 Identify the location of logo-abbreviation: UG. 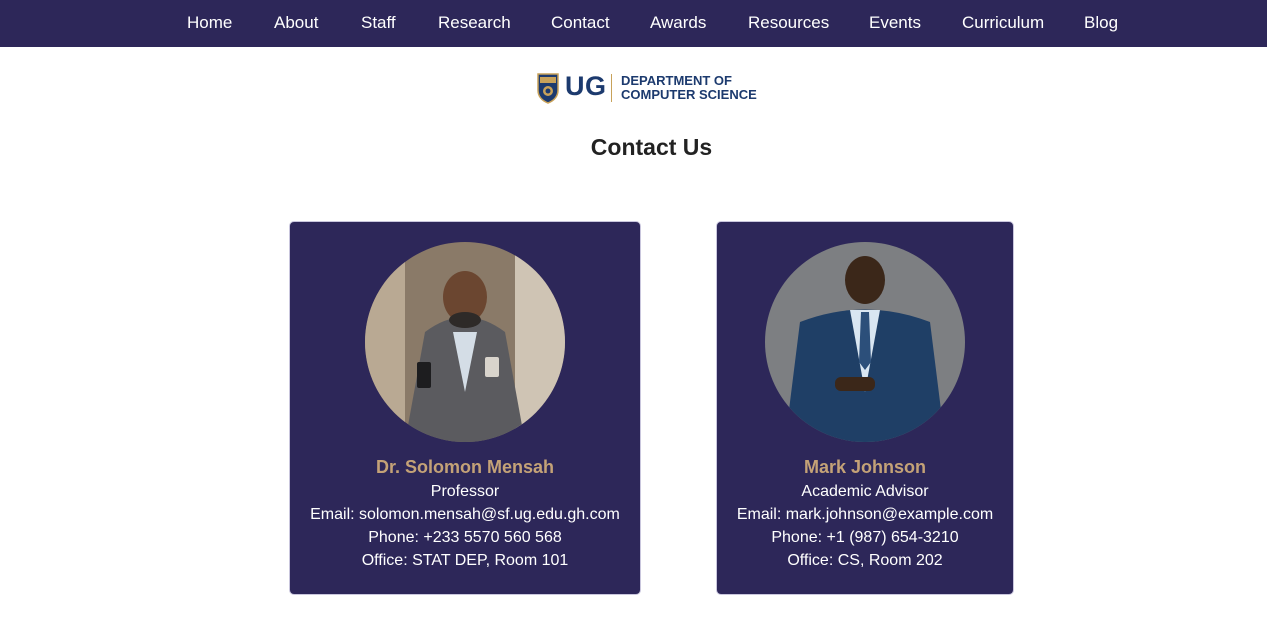
(586, 86).